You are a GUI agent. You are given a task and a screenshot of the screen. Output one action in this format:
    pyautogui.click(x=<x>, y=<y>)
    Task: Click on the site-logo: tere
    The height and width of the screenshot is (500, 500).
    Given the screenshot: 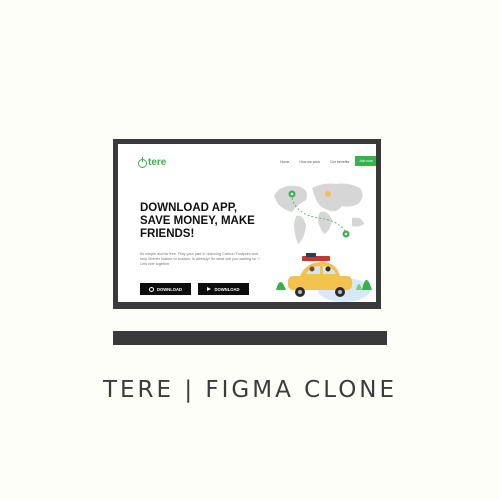 What is the action you would take?
    pyautogui.click(x=152, y=162)
    